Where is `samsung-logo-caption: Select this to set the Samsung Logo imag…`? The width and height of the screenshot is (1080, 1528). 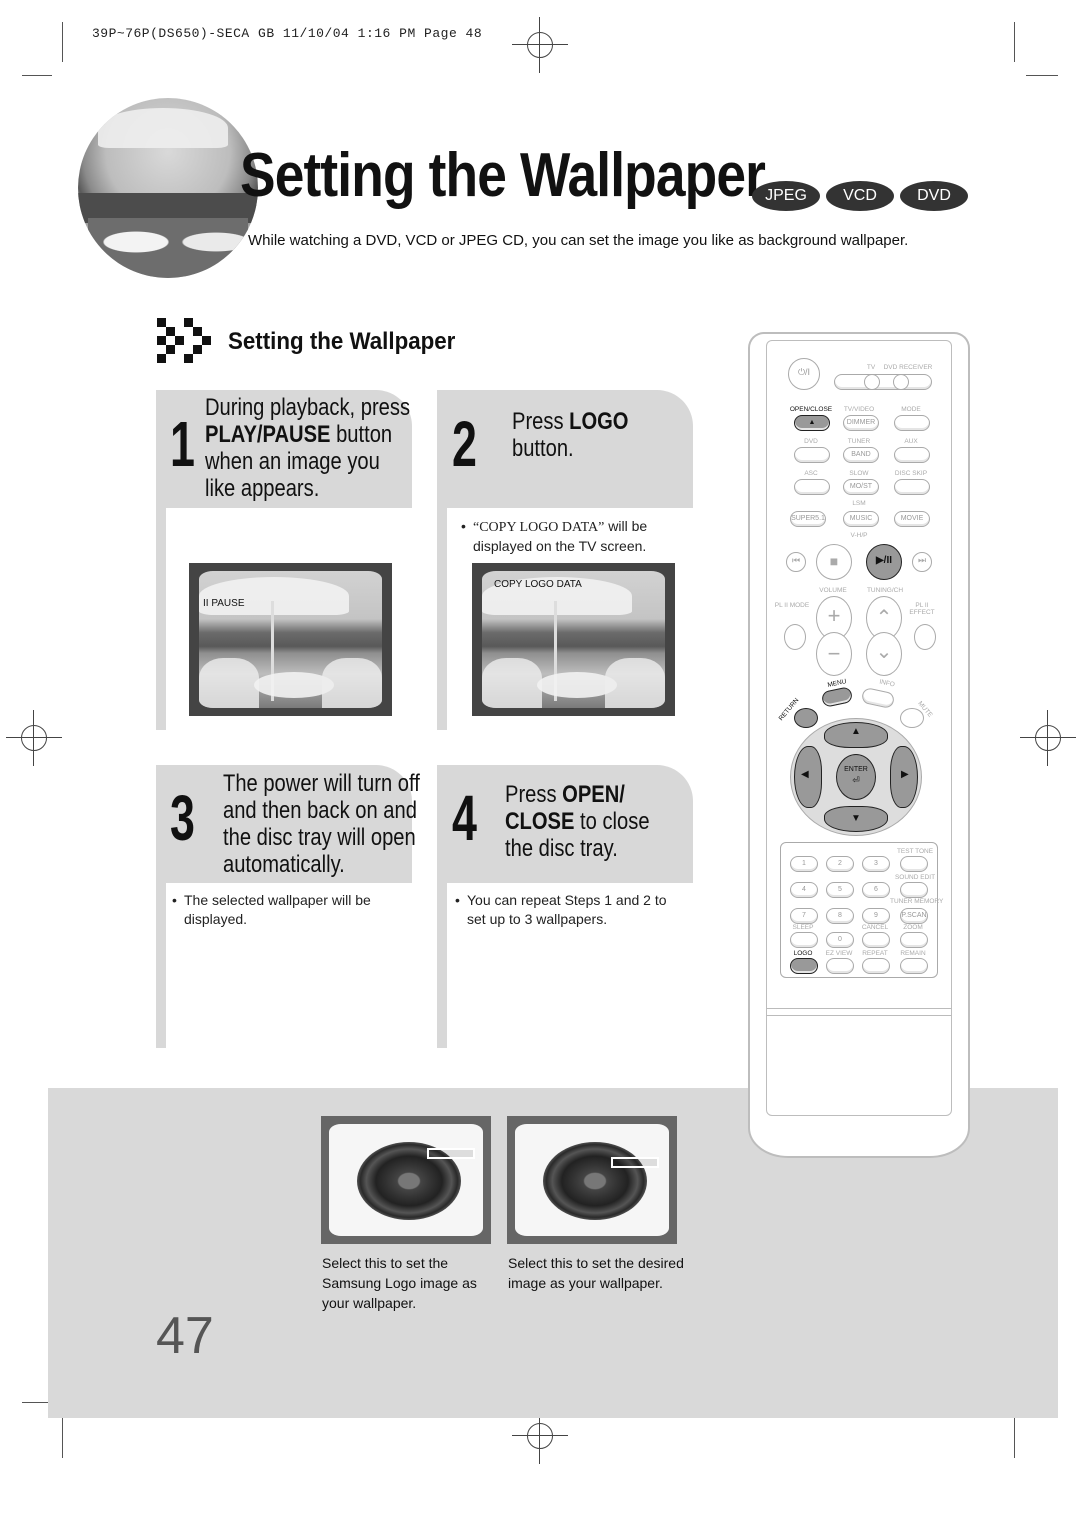 samsung-logo-caption: Select this to set the Samsung Logo imag… is located at coordinates (399, 1283).